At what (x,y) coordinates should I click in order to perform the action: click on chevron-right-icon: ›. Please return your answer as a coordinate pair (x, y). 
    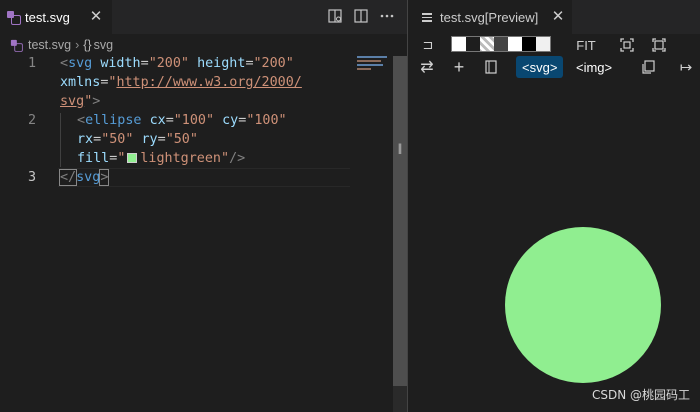
    Looking at the image, I should click on (77, 45).